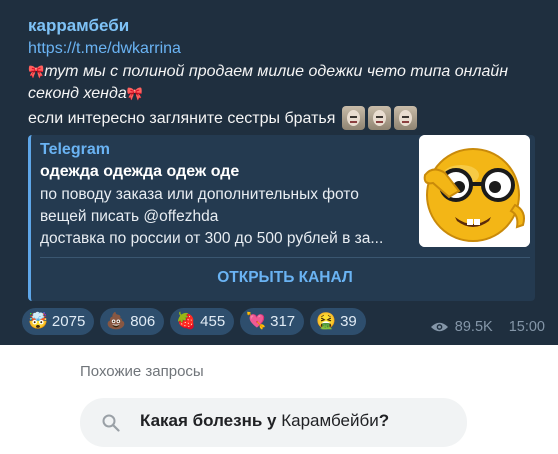 The height and width of the screenshot is (454, 558). I want to click on sender-name: каррамбеби, so click(78, 26).